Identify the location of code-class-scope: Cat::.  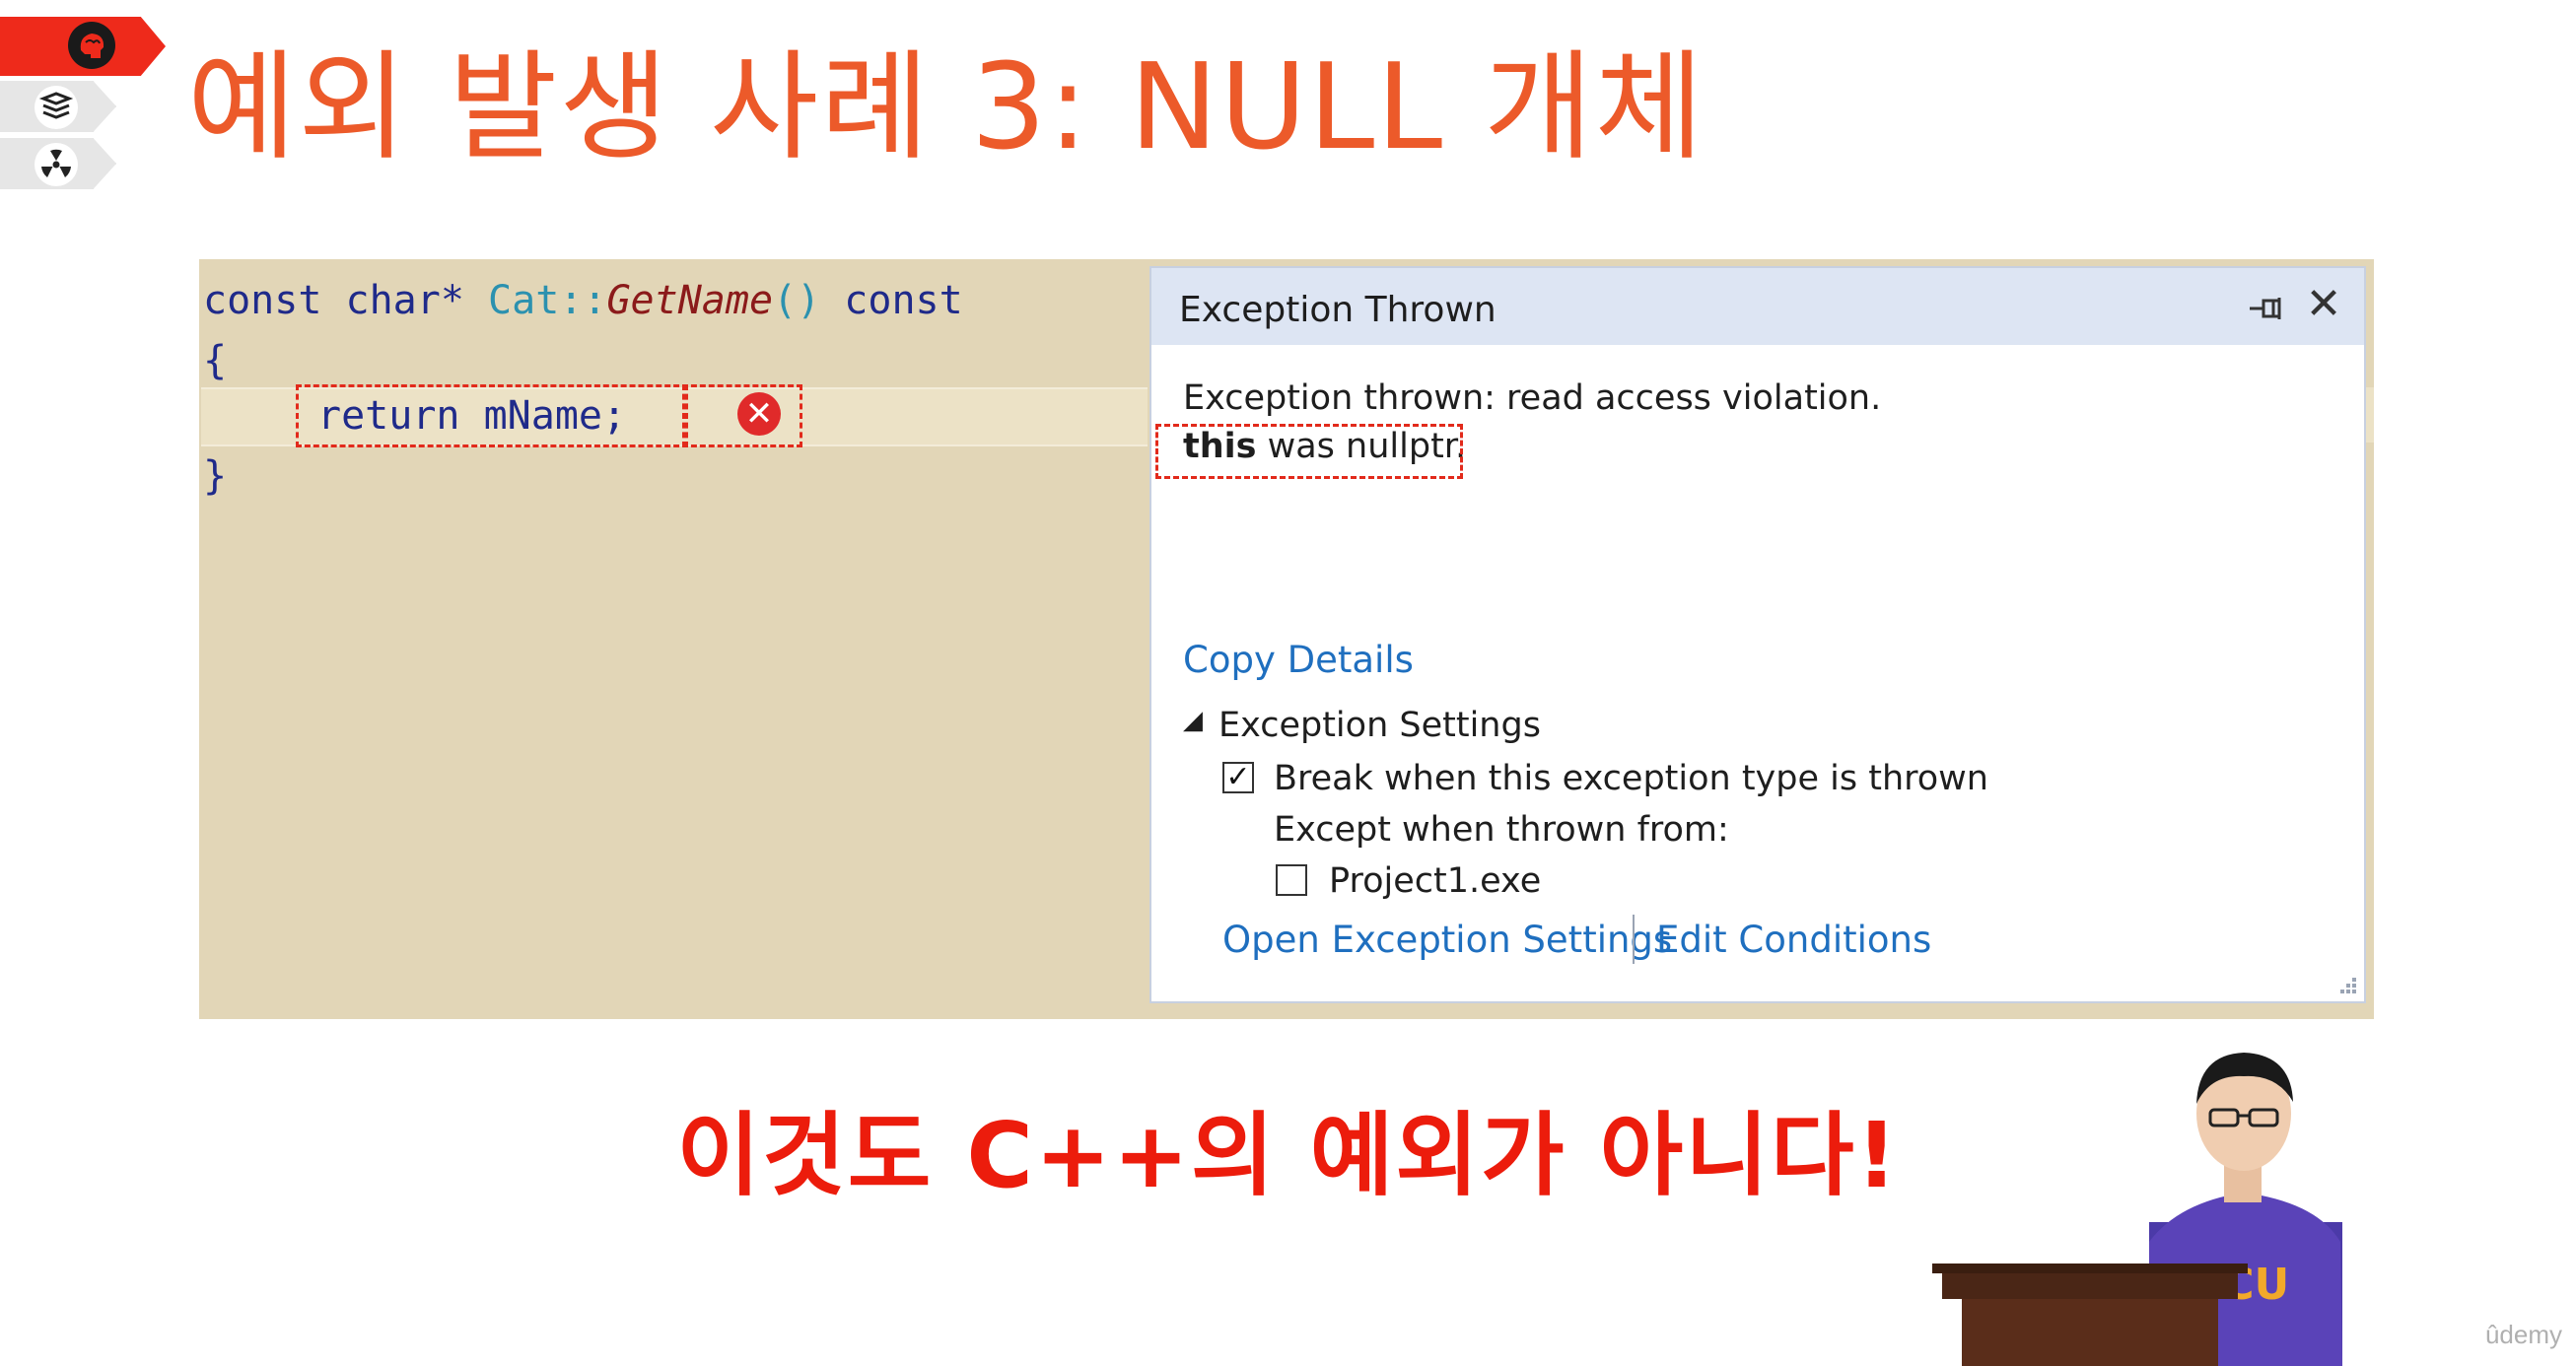
(547, 300).